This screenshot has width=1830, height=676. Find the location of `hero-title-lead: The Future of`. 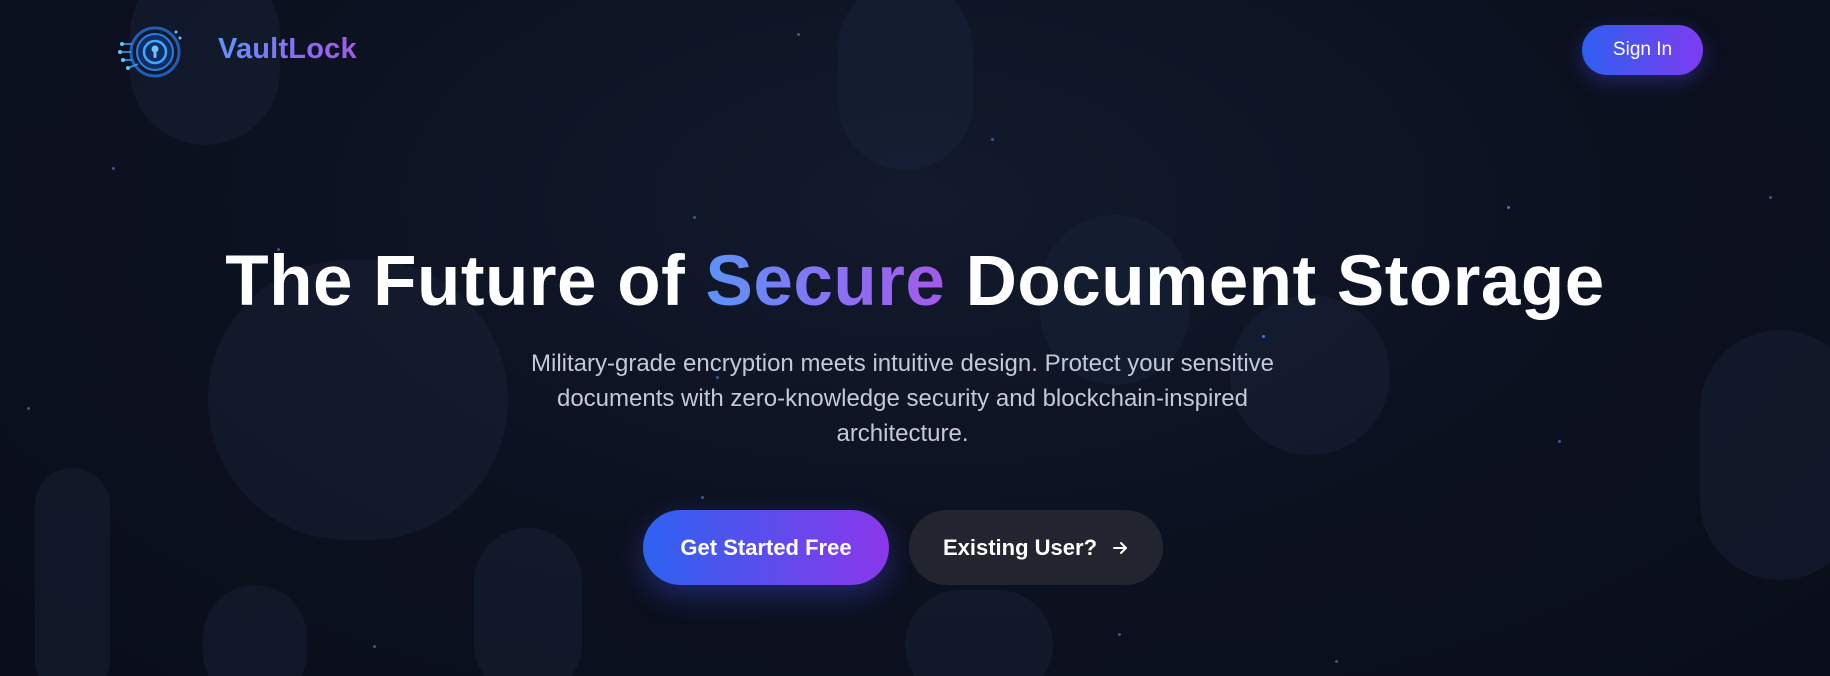

hero-title-lead: The Future of is located at coordinates (465, 281).